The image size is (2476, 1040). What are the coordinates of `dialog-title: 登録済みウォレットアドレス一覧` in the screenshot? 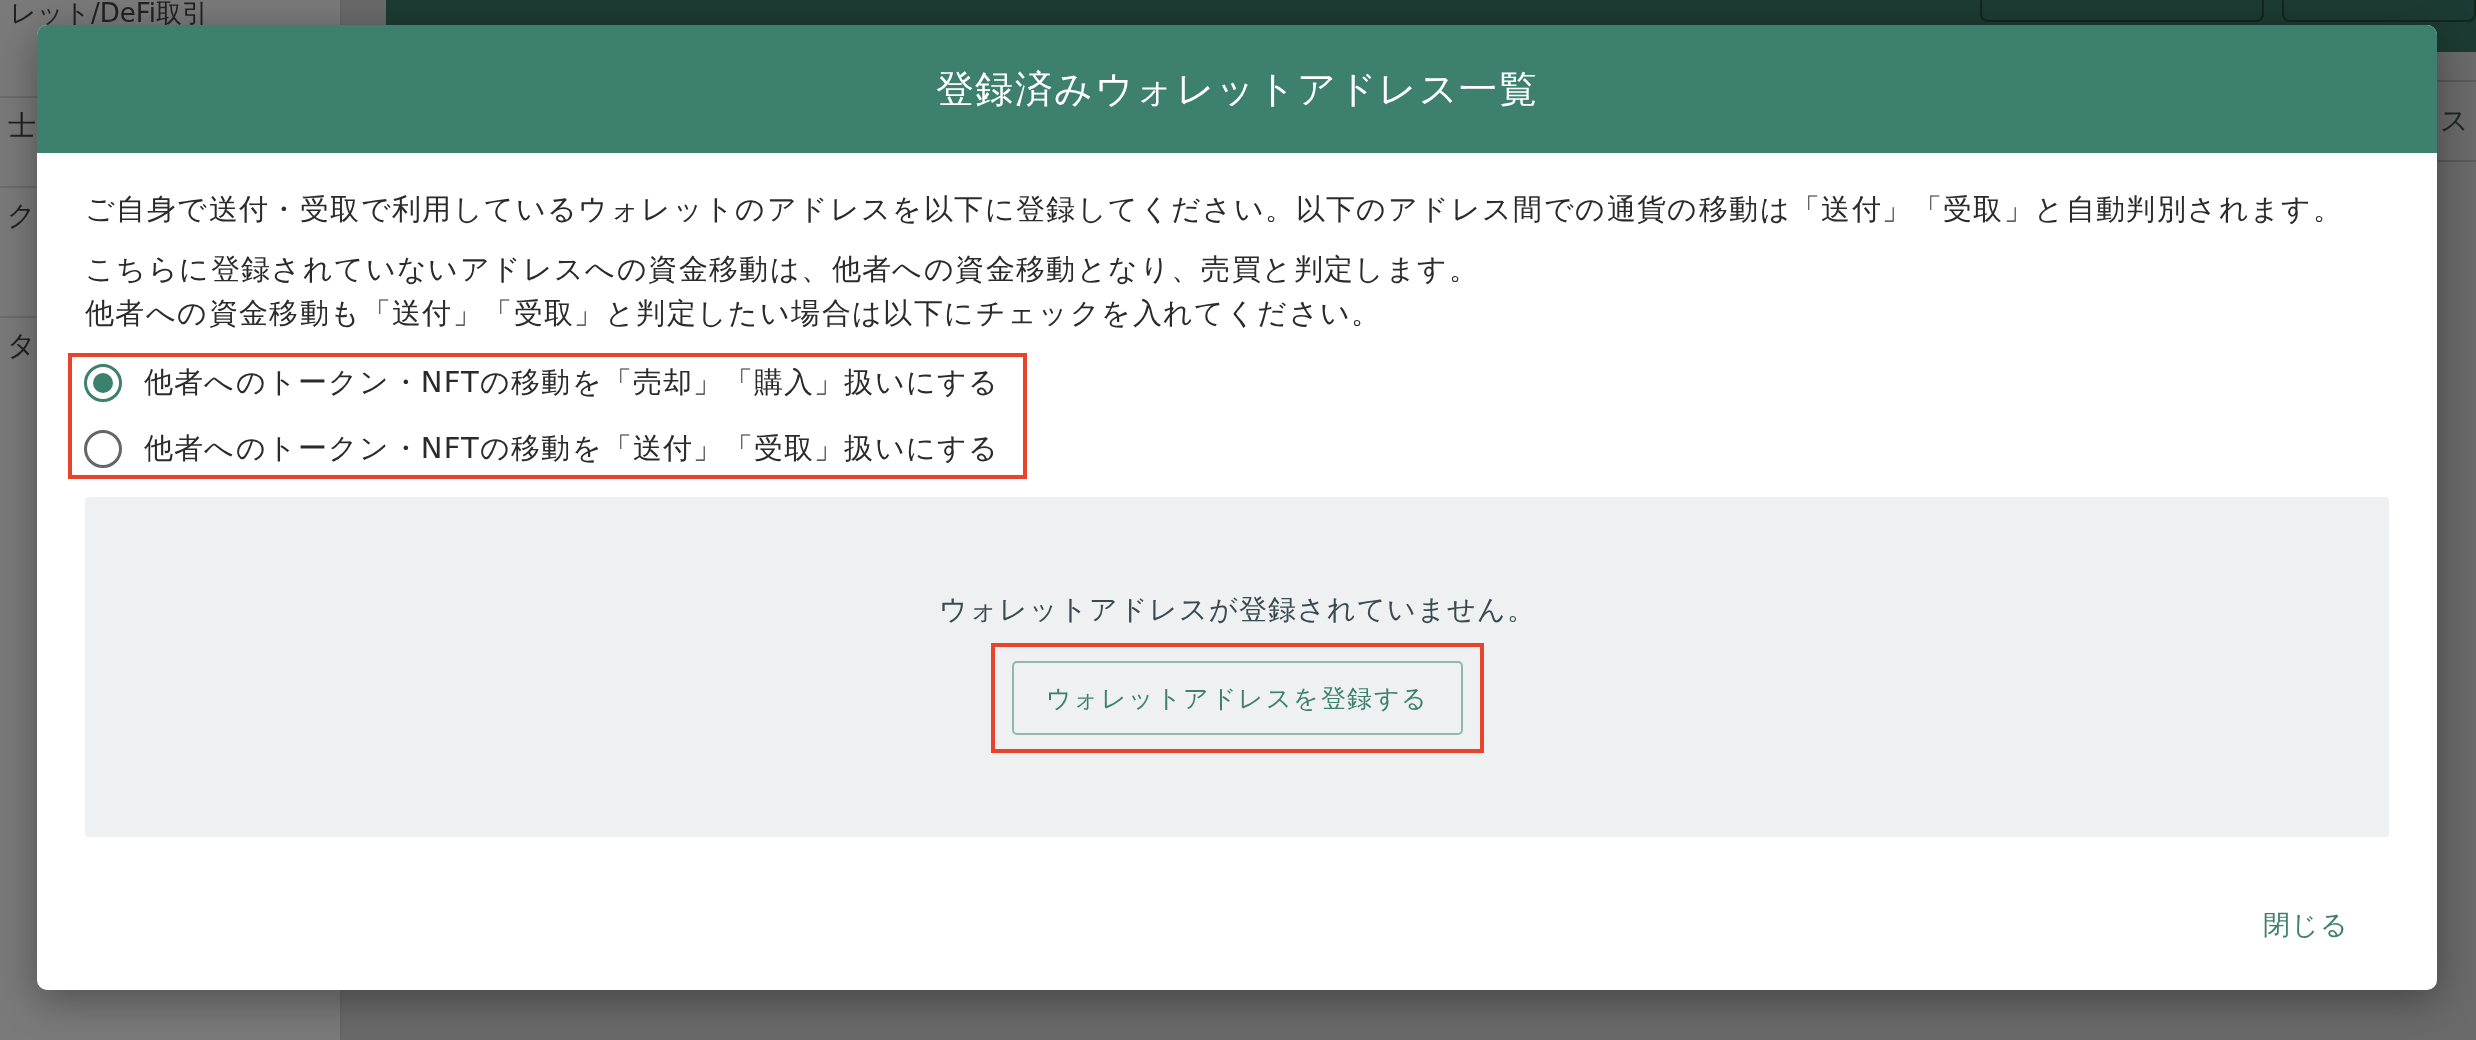 It's located at (1237, 89).